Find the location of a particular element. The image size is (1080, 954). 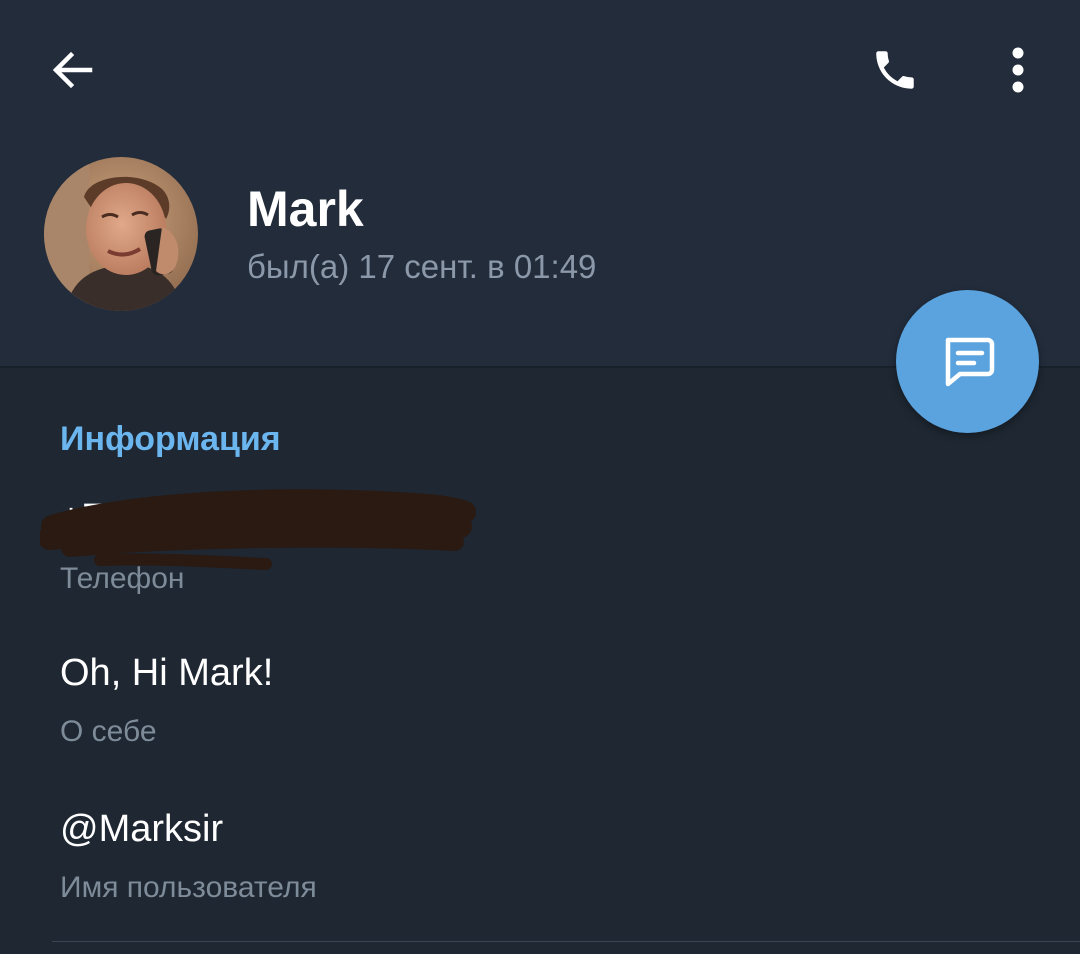

avatar is located at coordinates (121, 234).